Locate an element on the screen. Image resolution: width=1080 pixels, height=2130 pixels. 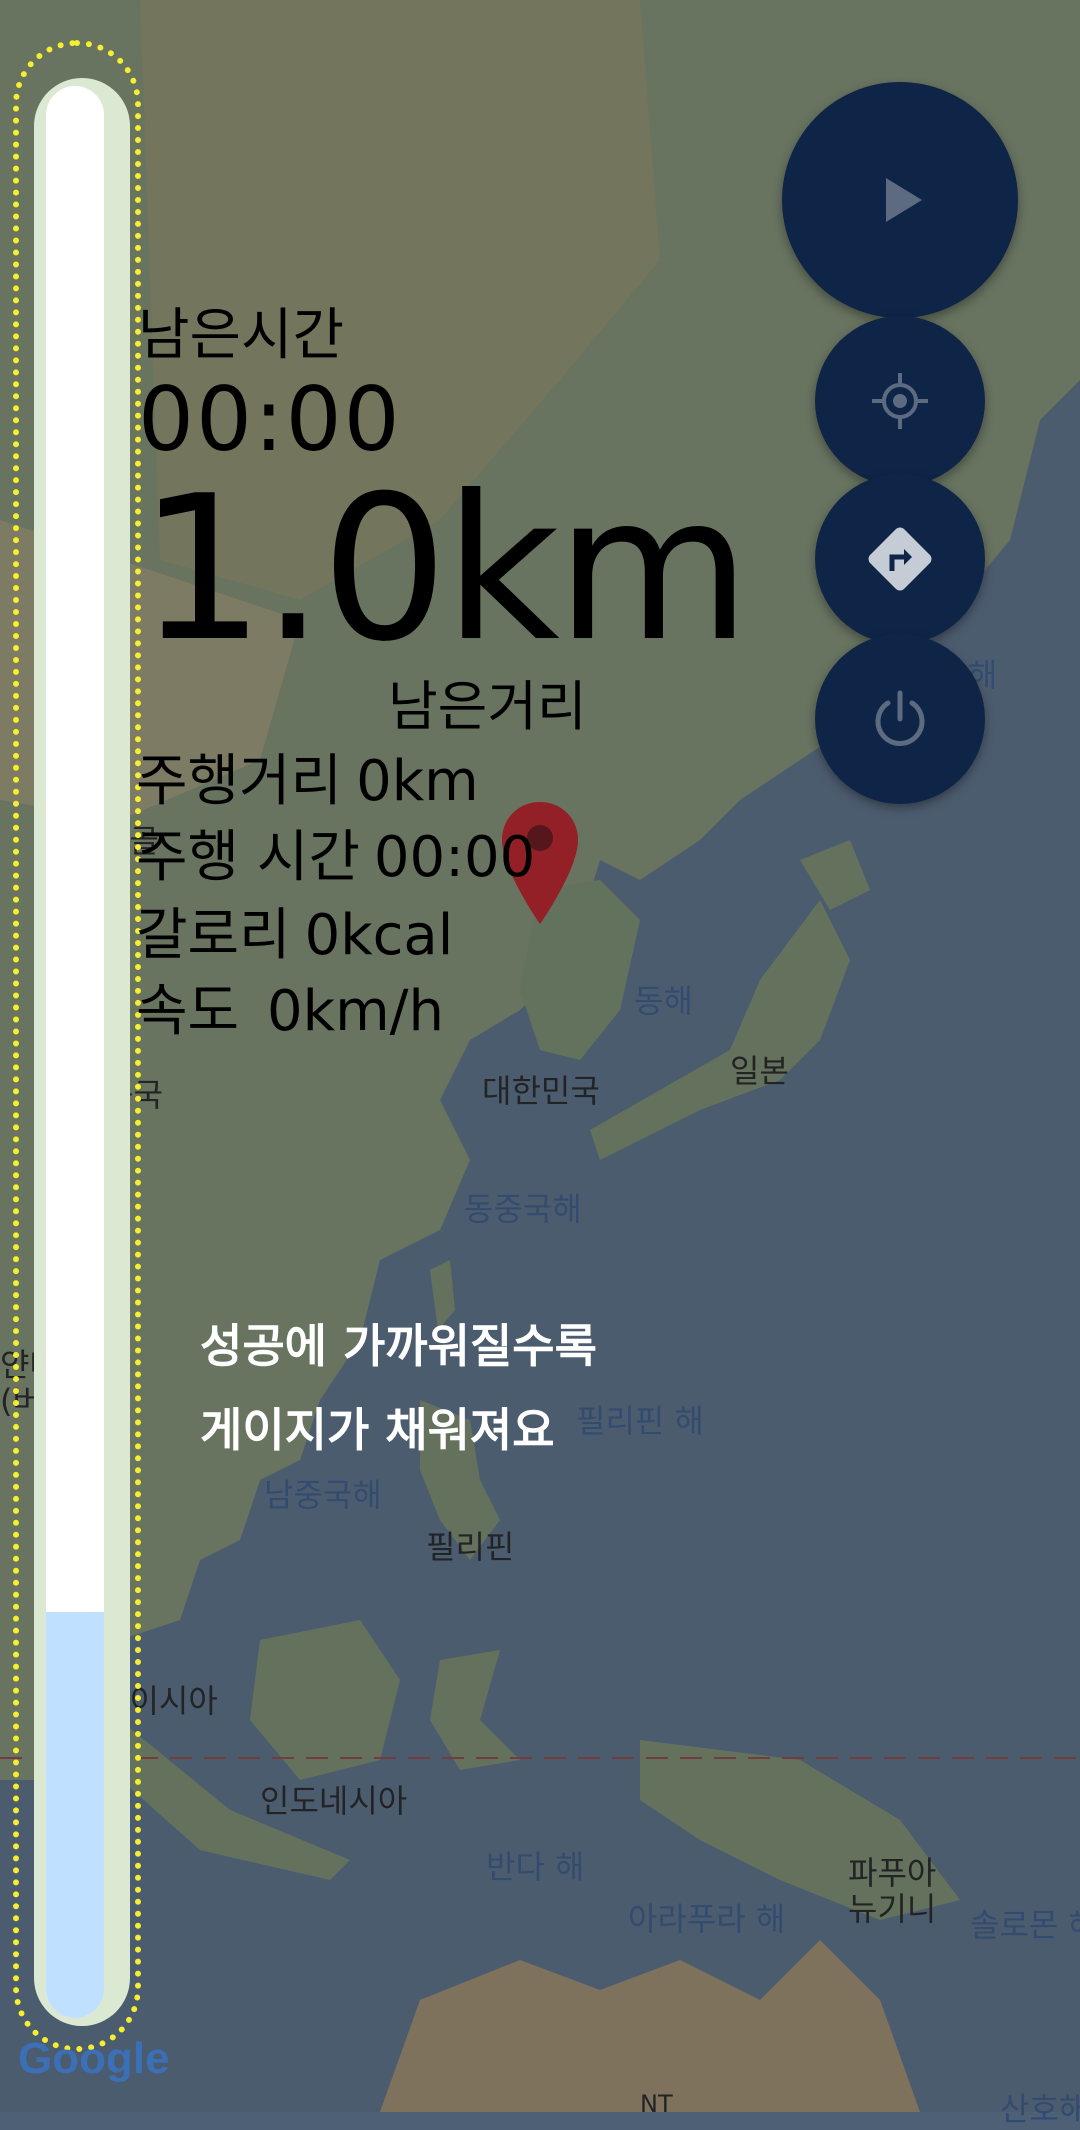
power-icon is located at coordinates (900, 718).